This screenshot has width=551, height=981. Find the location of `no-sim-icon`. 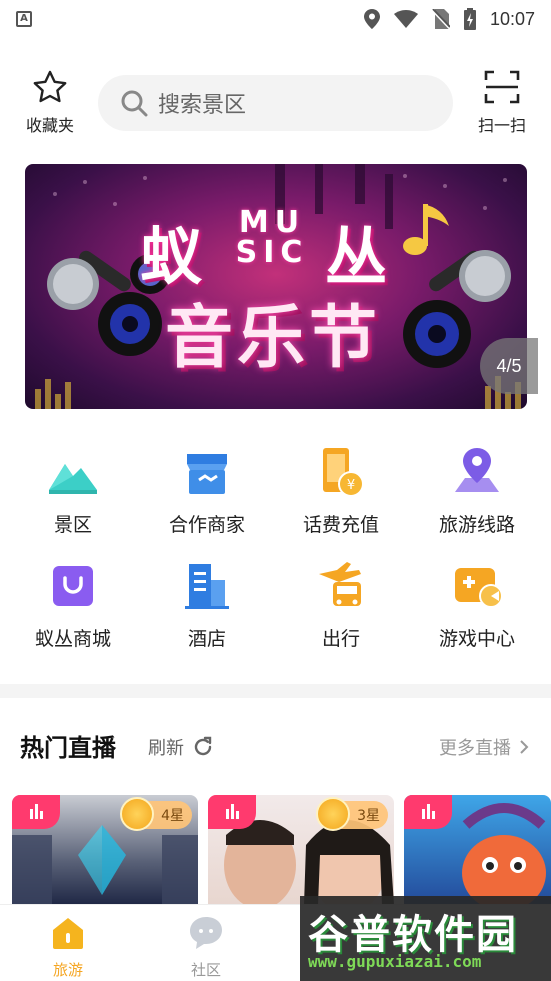

no-sim-icon is located at coordinates (440, 19).